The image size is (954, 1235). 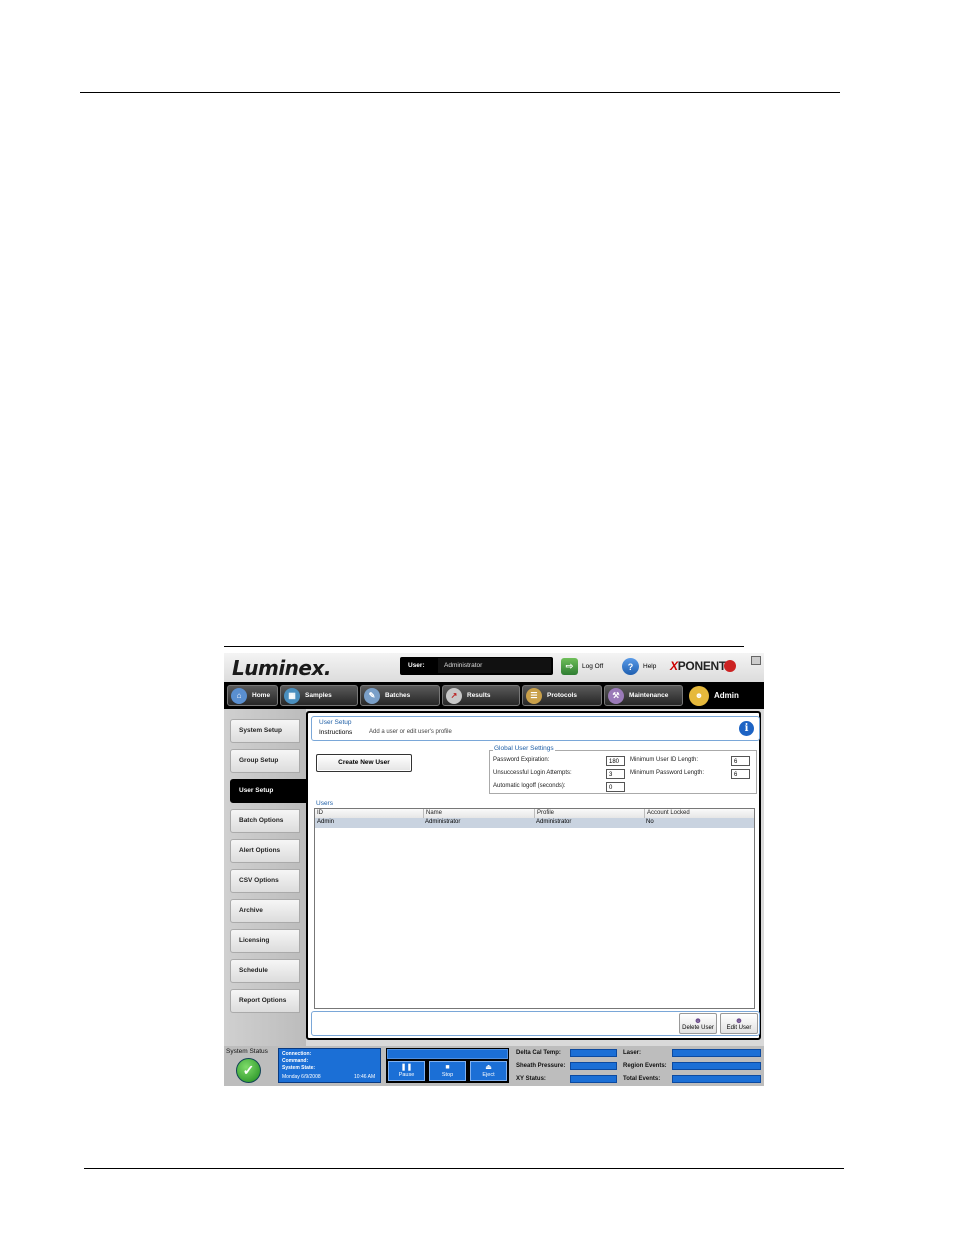 I want to click on pause-label: Pause, so click(x=406, y=1075).